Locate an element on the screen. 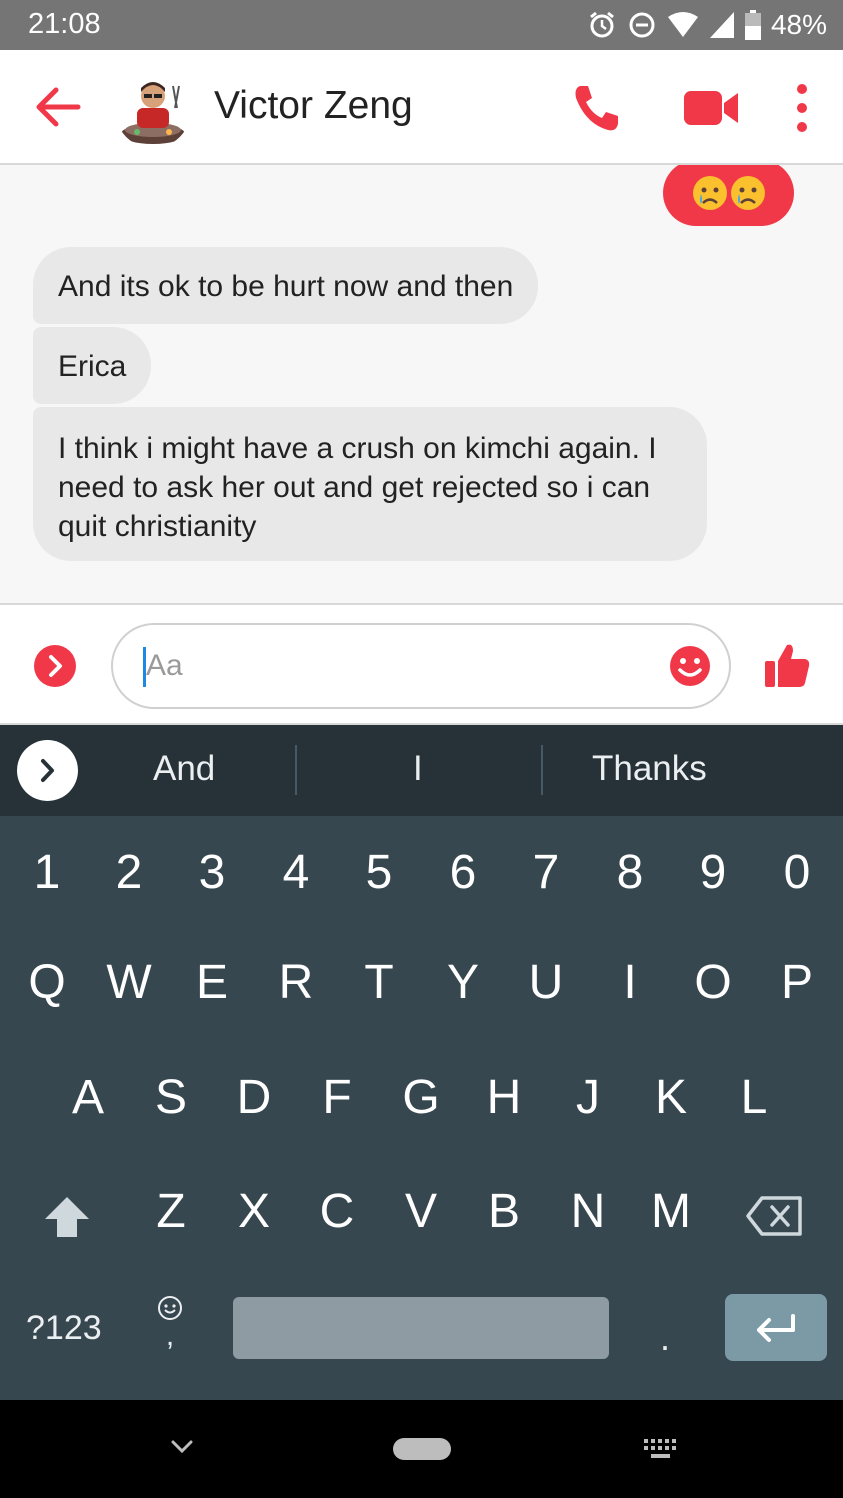 The height and width of the screenshot is (1498, 843). suggestion-word: I is located at coordinates (418, 769).